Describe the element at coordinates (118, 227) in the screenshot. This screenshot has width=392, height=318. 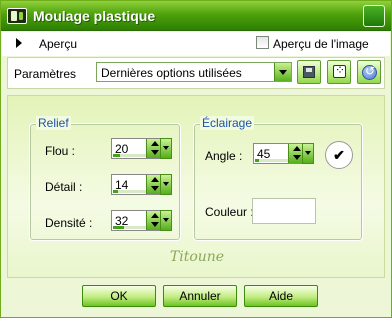
I see `density-slider-fill` at that location.